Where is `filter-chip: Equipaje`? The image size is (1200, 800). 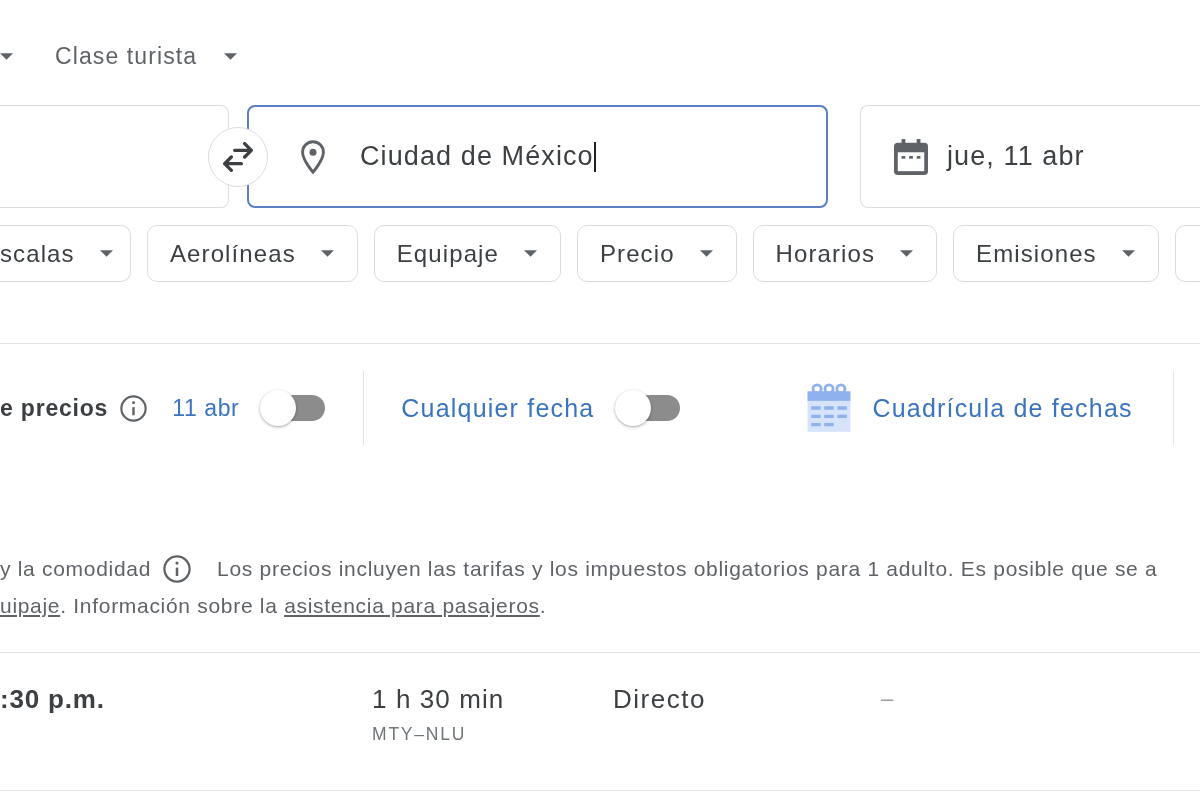 filter-chip: Equipaje is located at coordinates (467, 253).